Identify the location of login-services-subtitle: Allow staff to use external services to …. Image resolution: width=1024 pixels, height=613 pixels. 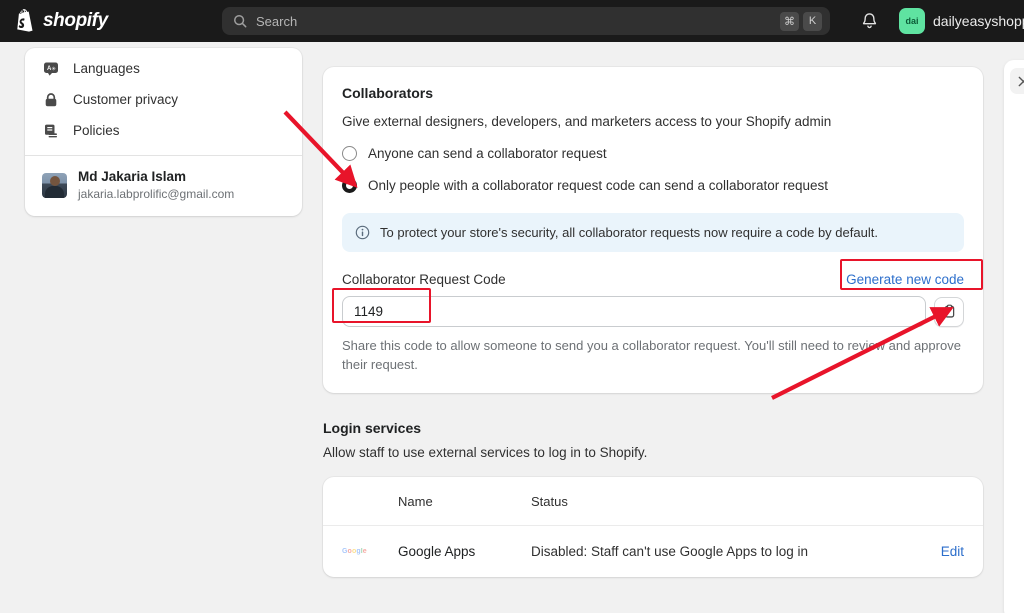
(485, 452).